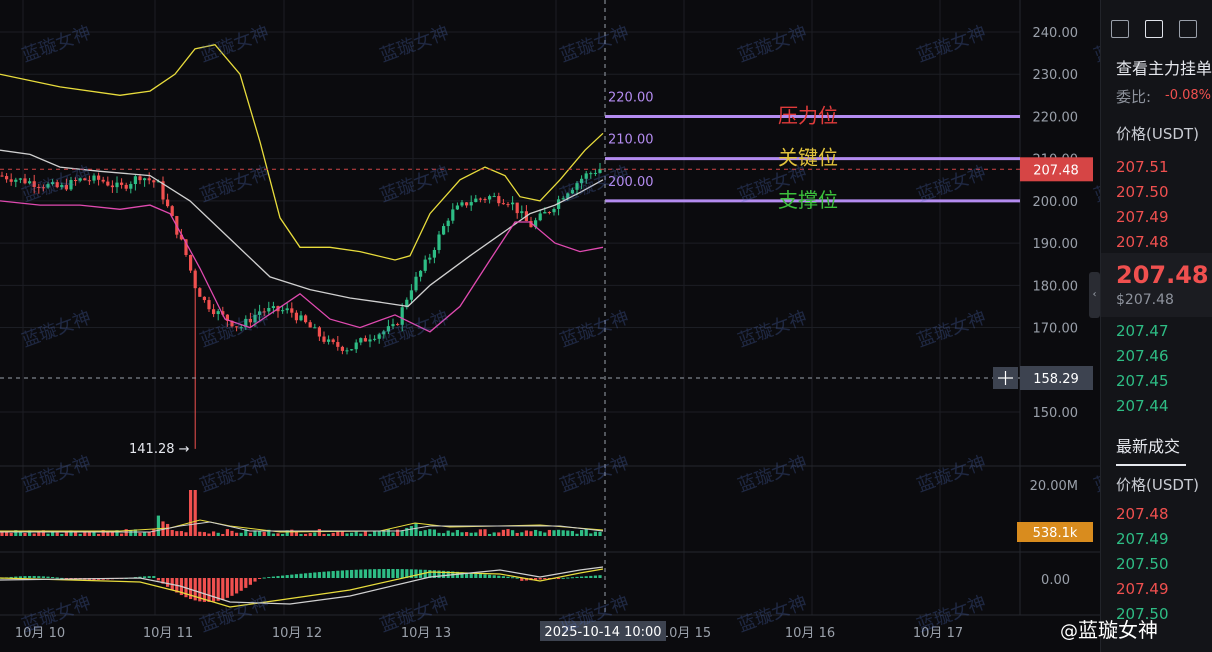 The image size is (1212, 652). Describe the element at coordinates (1164, 67) in the screenshot. I see `view-main-orders-link: 查看主力挂单` at that location.